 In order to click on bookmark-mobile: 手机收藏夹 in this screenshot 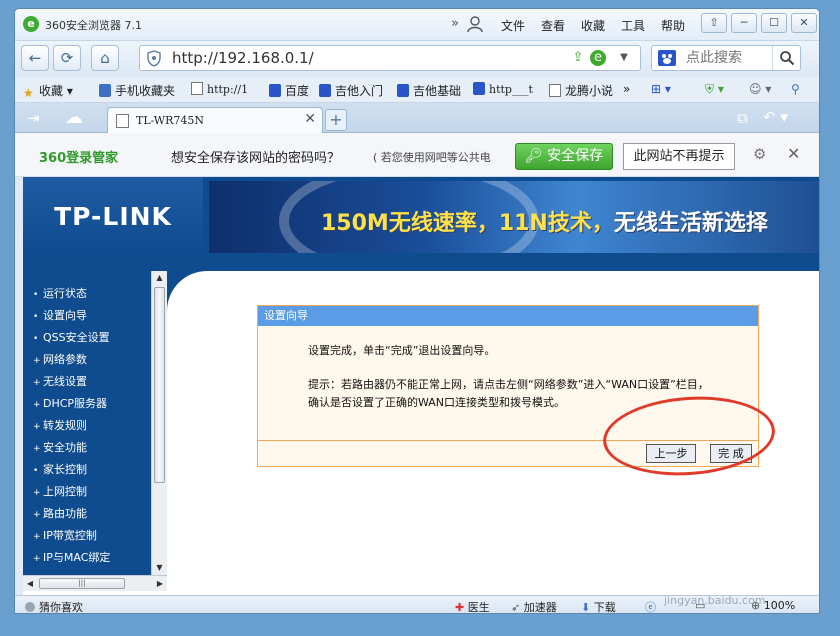, I will do `click(137, 90)`.